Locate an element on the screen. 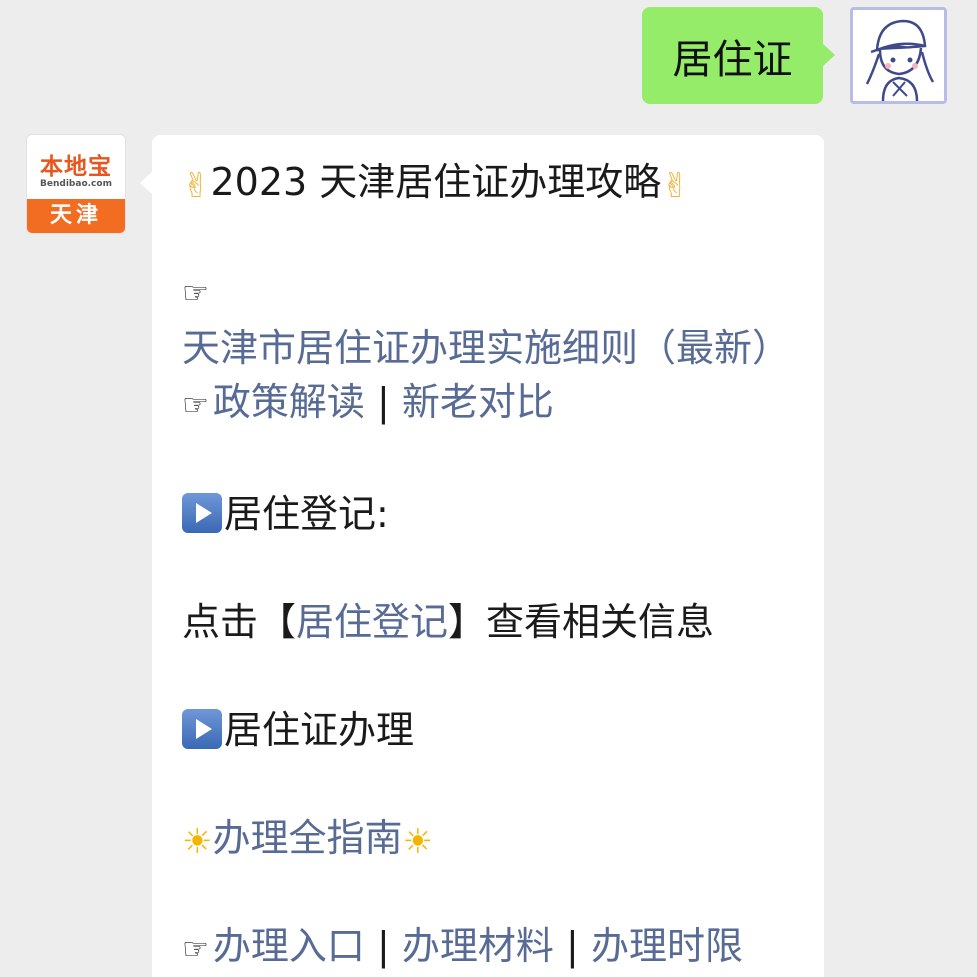 The width and height of the screenshot is (977, 977). implementation-rules-link: 天津市居住证办理实施细则（最新） is located at coordinates (486, 348).